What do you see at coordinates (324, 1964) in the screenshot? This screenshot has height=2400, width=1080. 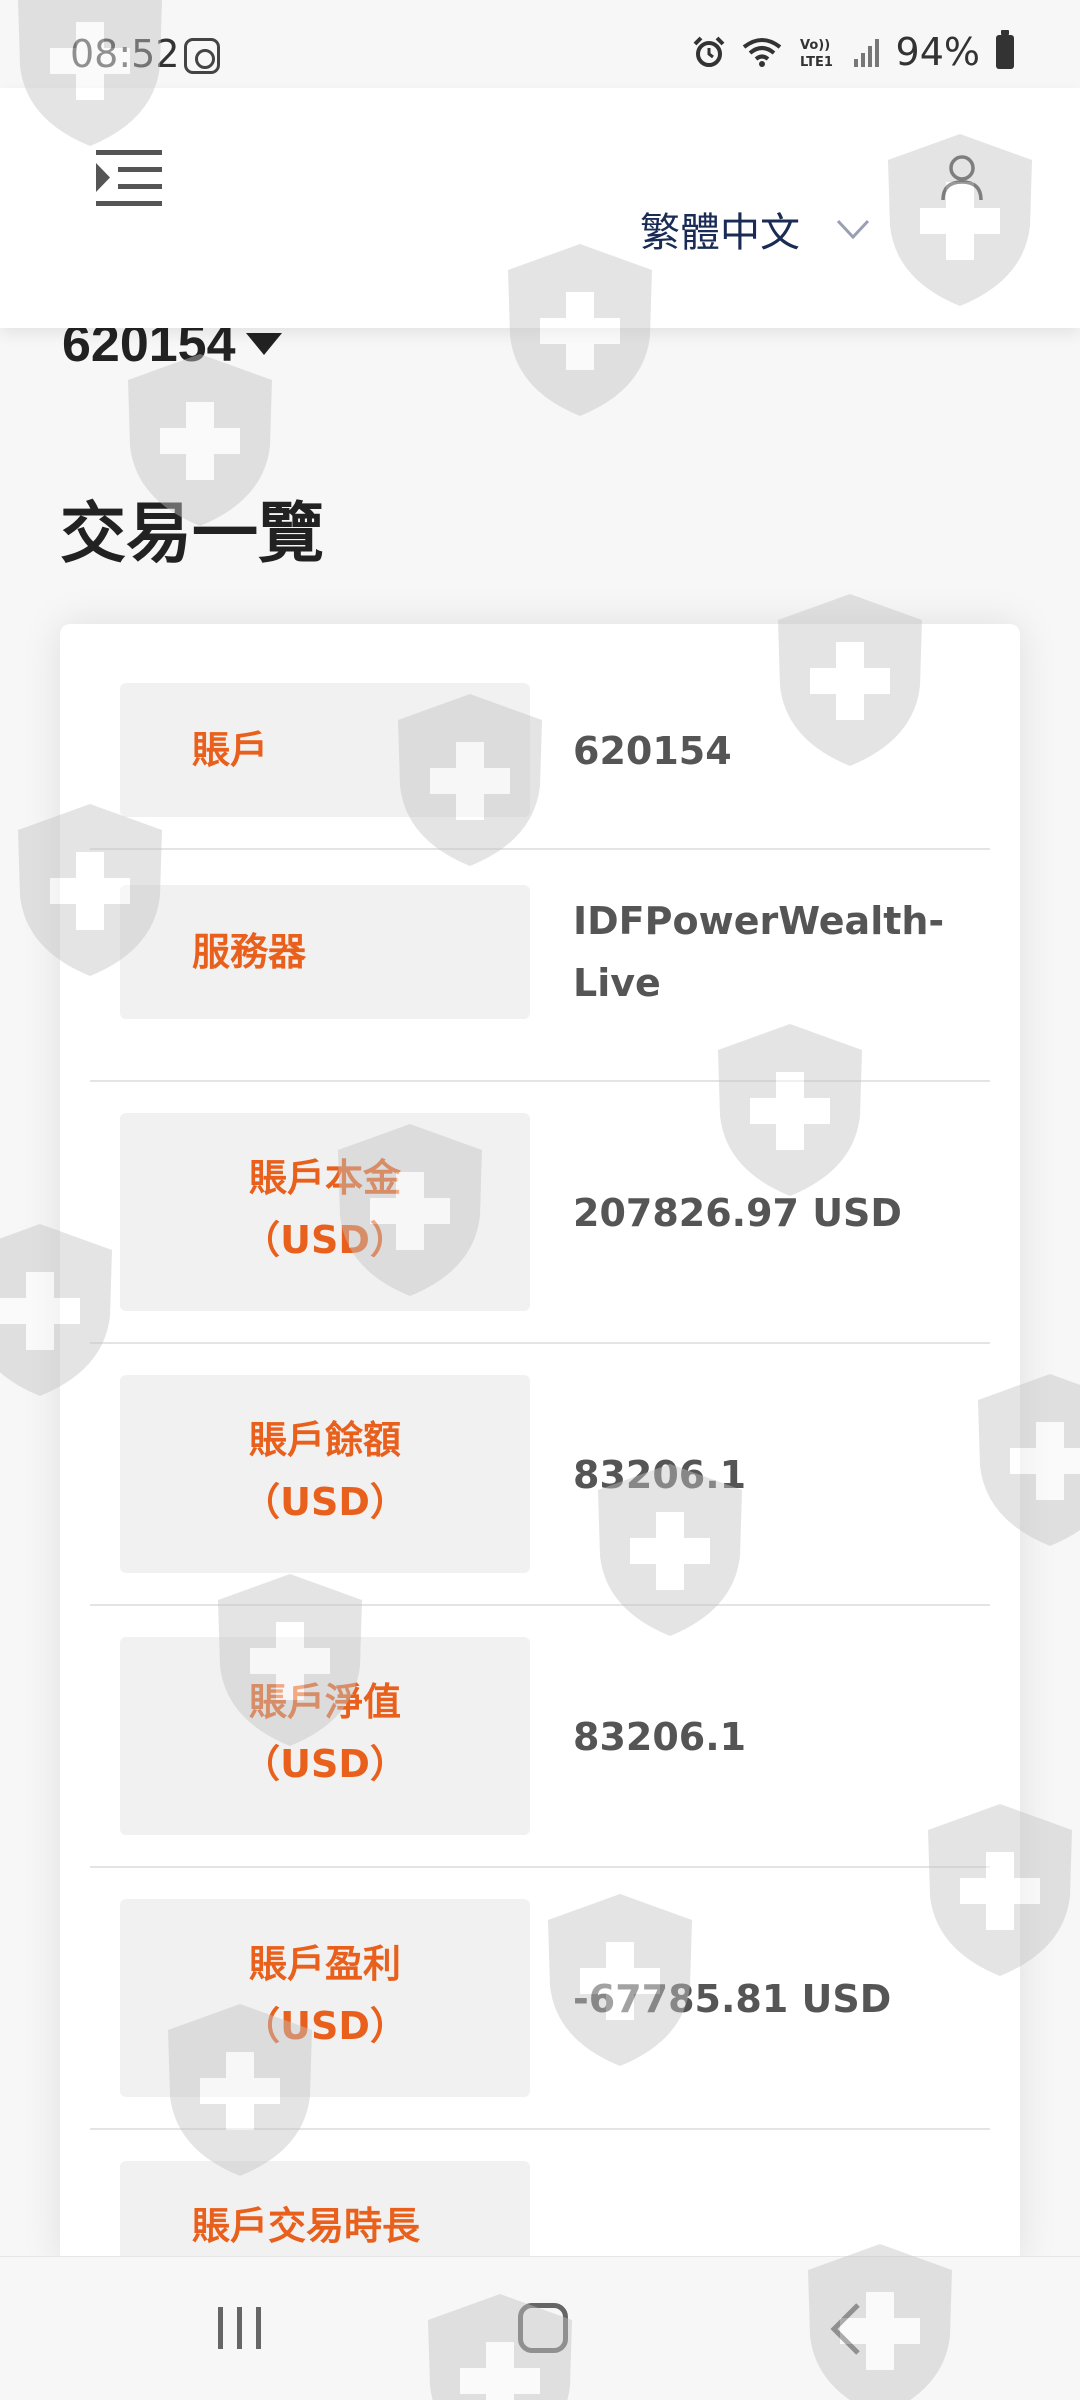 I see `row-label: 賬戶盈利` at bounding box center [324, 1964].